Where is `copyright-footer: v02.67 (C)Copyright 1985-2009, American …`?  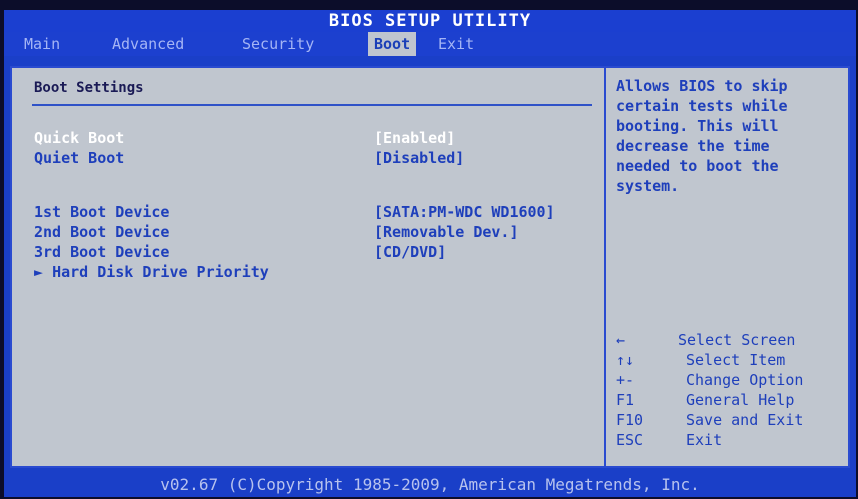
copyright-footer: v02.67 (C)Copyright 1985-2009, American … is located at coordinates (430, 484).